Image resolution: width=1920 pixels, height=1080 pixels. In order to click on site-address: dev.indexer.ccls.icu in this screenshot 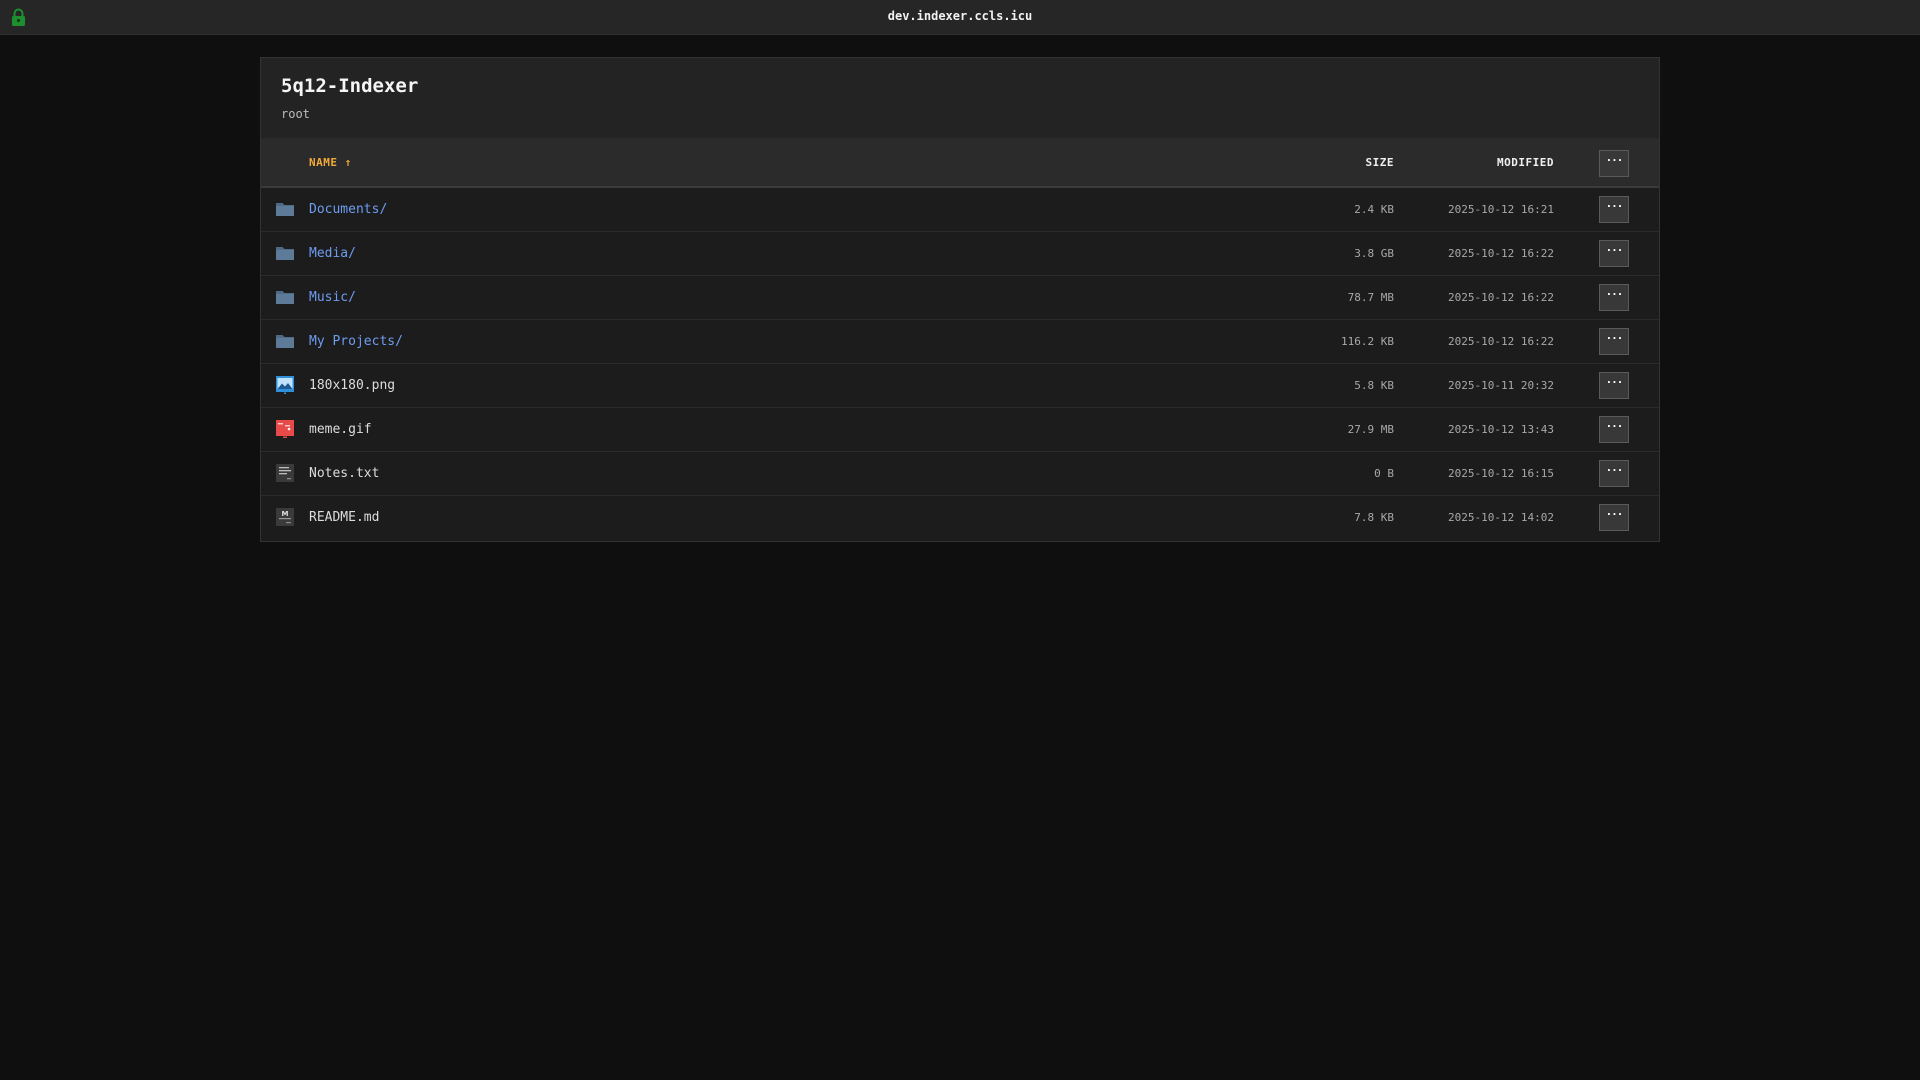, I will do `click(960, 16)`.